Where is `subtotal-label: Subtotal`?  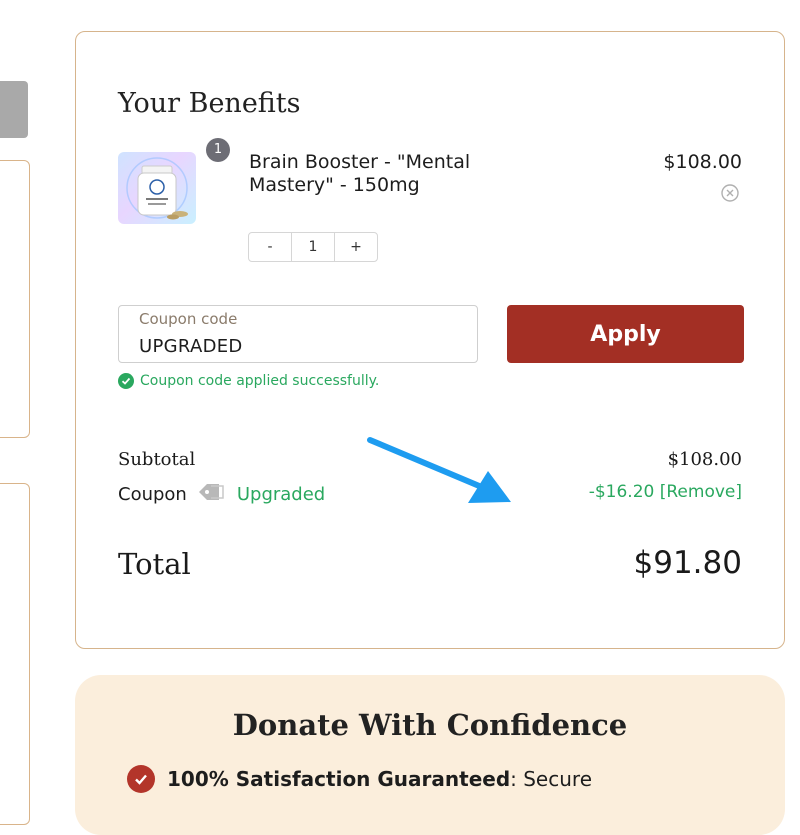 subtotal-label: Subtotal is located at coordinates (157, 459).